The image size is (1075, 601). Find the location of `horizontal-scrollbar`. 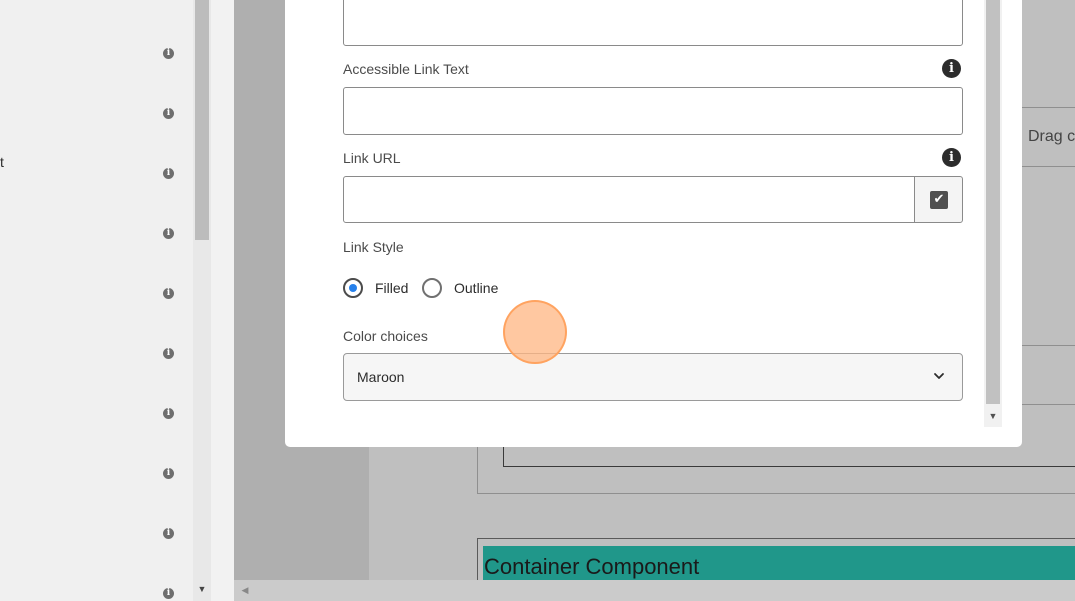

horizontal-scrollbar is located at coordinates (654, 590).